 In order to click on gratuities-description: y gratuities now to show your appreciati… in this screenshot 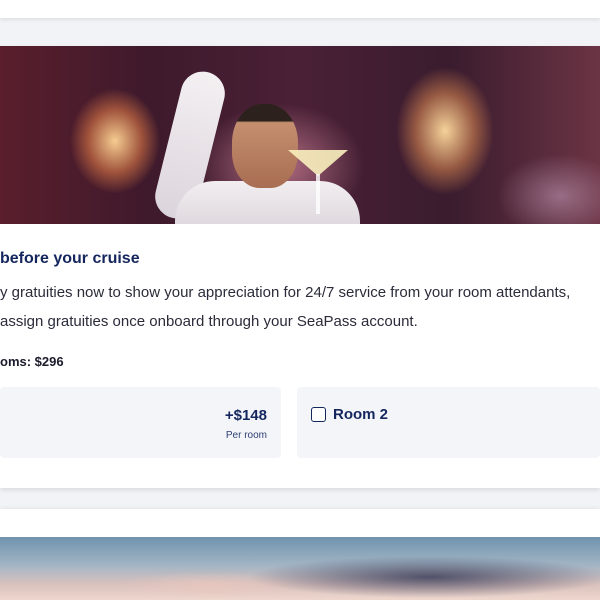, I will do `click(300, 307)`.